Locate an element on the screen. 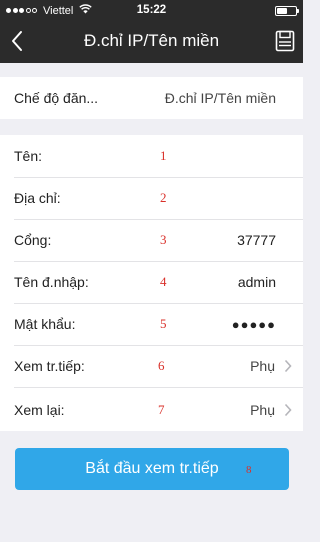 The height and width of the screenshot is (542, 320). username-value: admin is located at coordinates (257, 282).